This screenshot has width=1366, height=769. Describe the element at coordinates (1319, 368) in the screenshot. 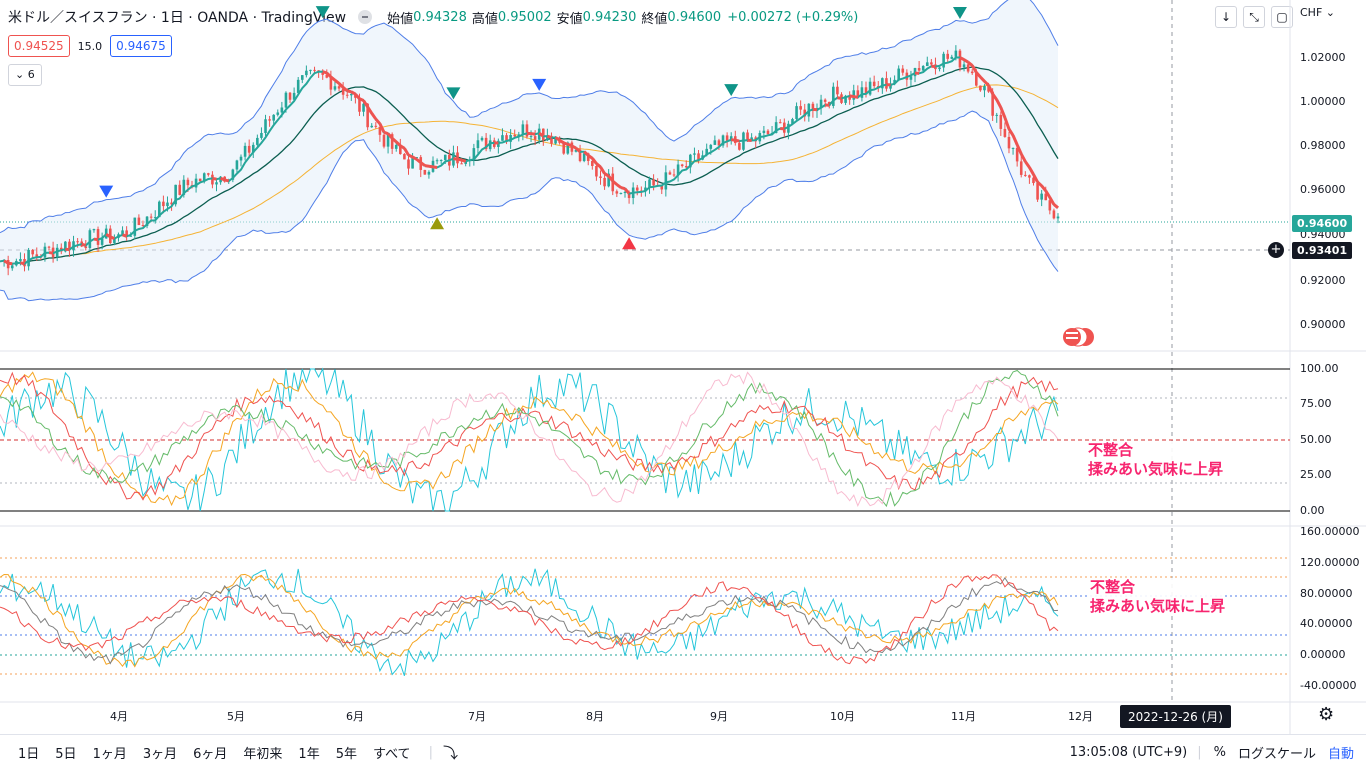

I see `osc1-tick: 100.00` at that location.